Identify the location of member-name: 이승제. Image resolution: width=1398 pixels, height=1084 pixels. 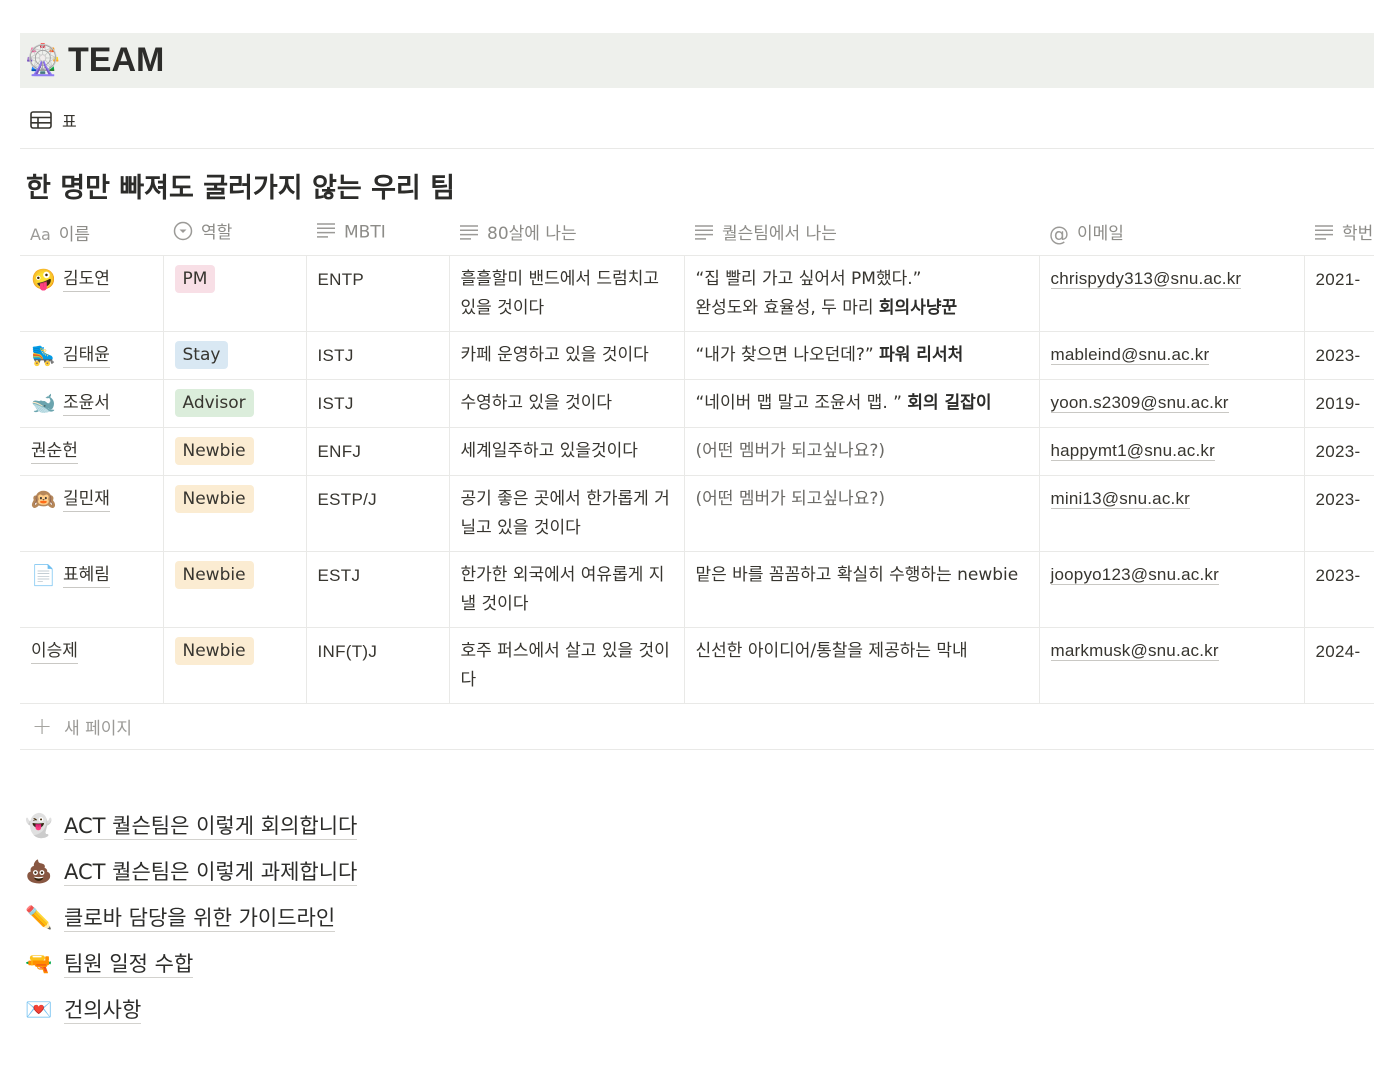
(54, 651).